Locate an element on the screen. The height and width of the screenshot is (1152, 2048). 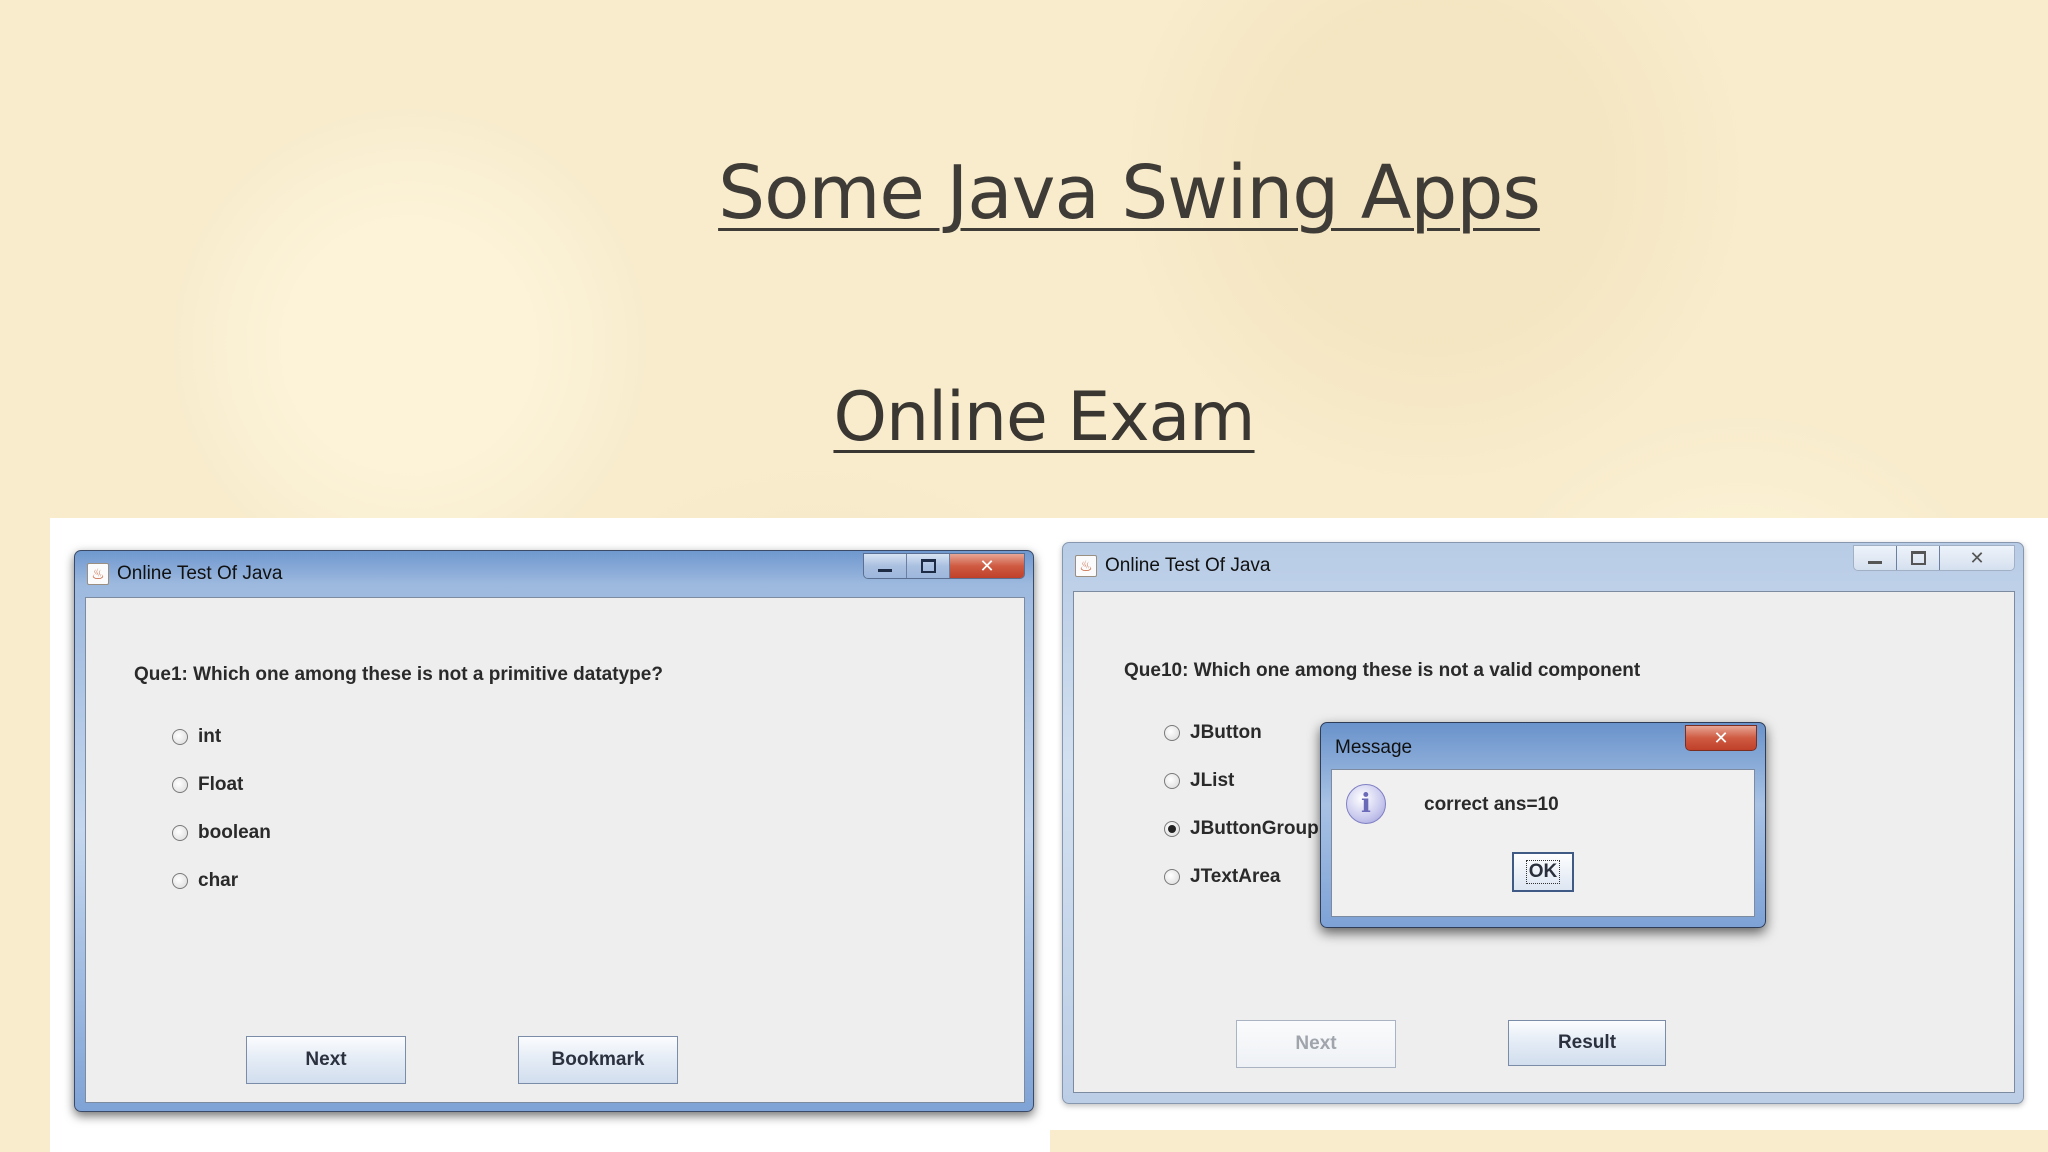
option-jbuttongroup: JButtonGroup is located at coordinates (1241, 829).